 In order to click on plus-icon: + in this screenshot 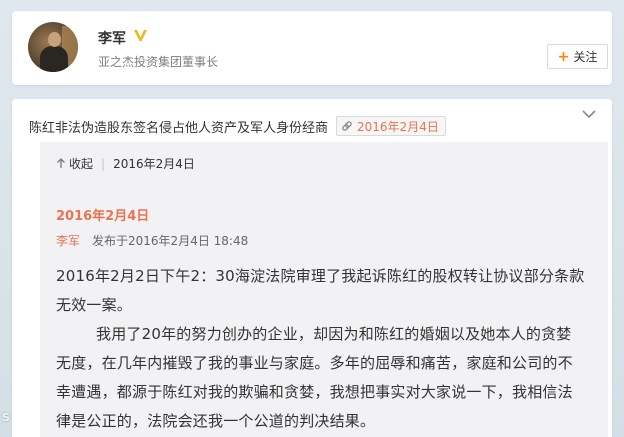, I will do `click(563, 56)`.